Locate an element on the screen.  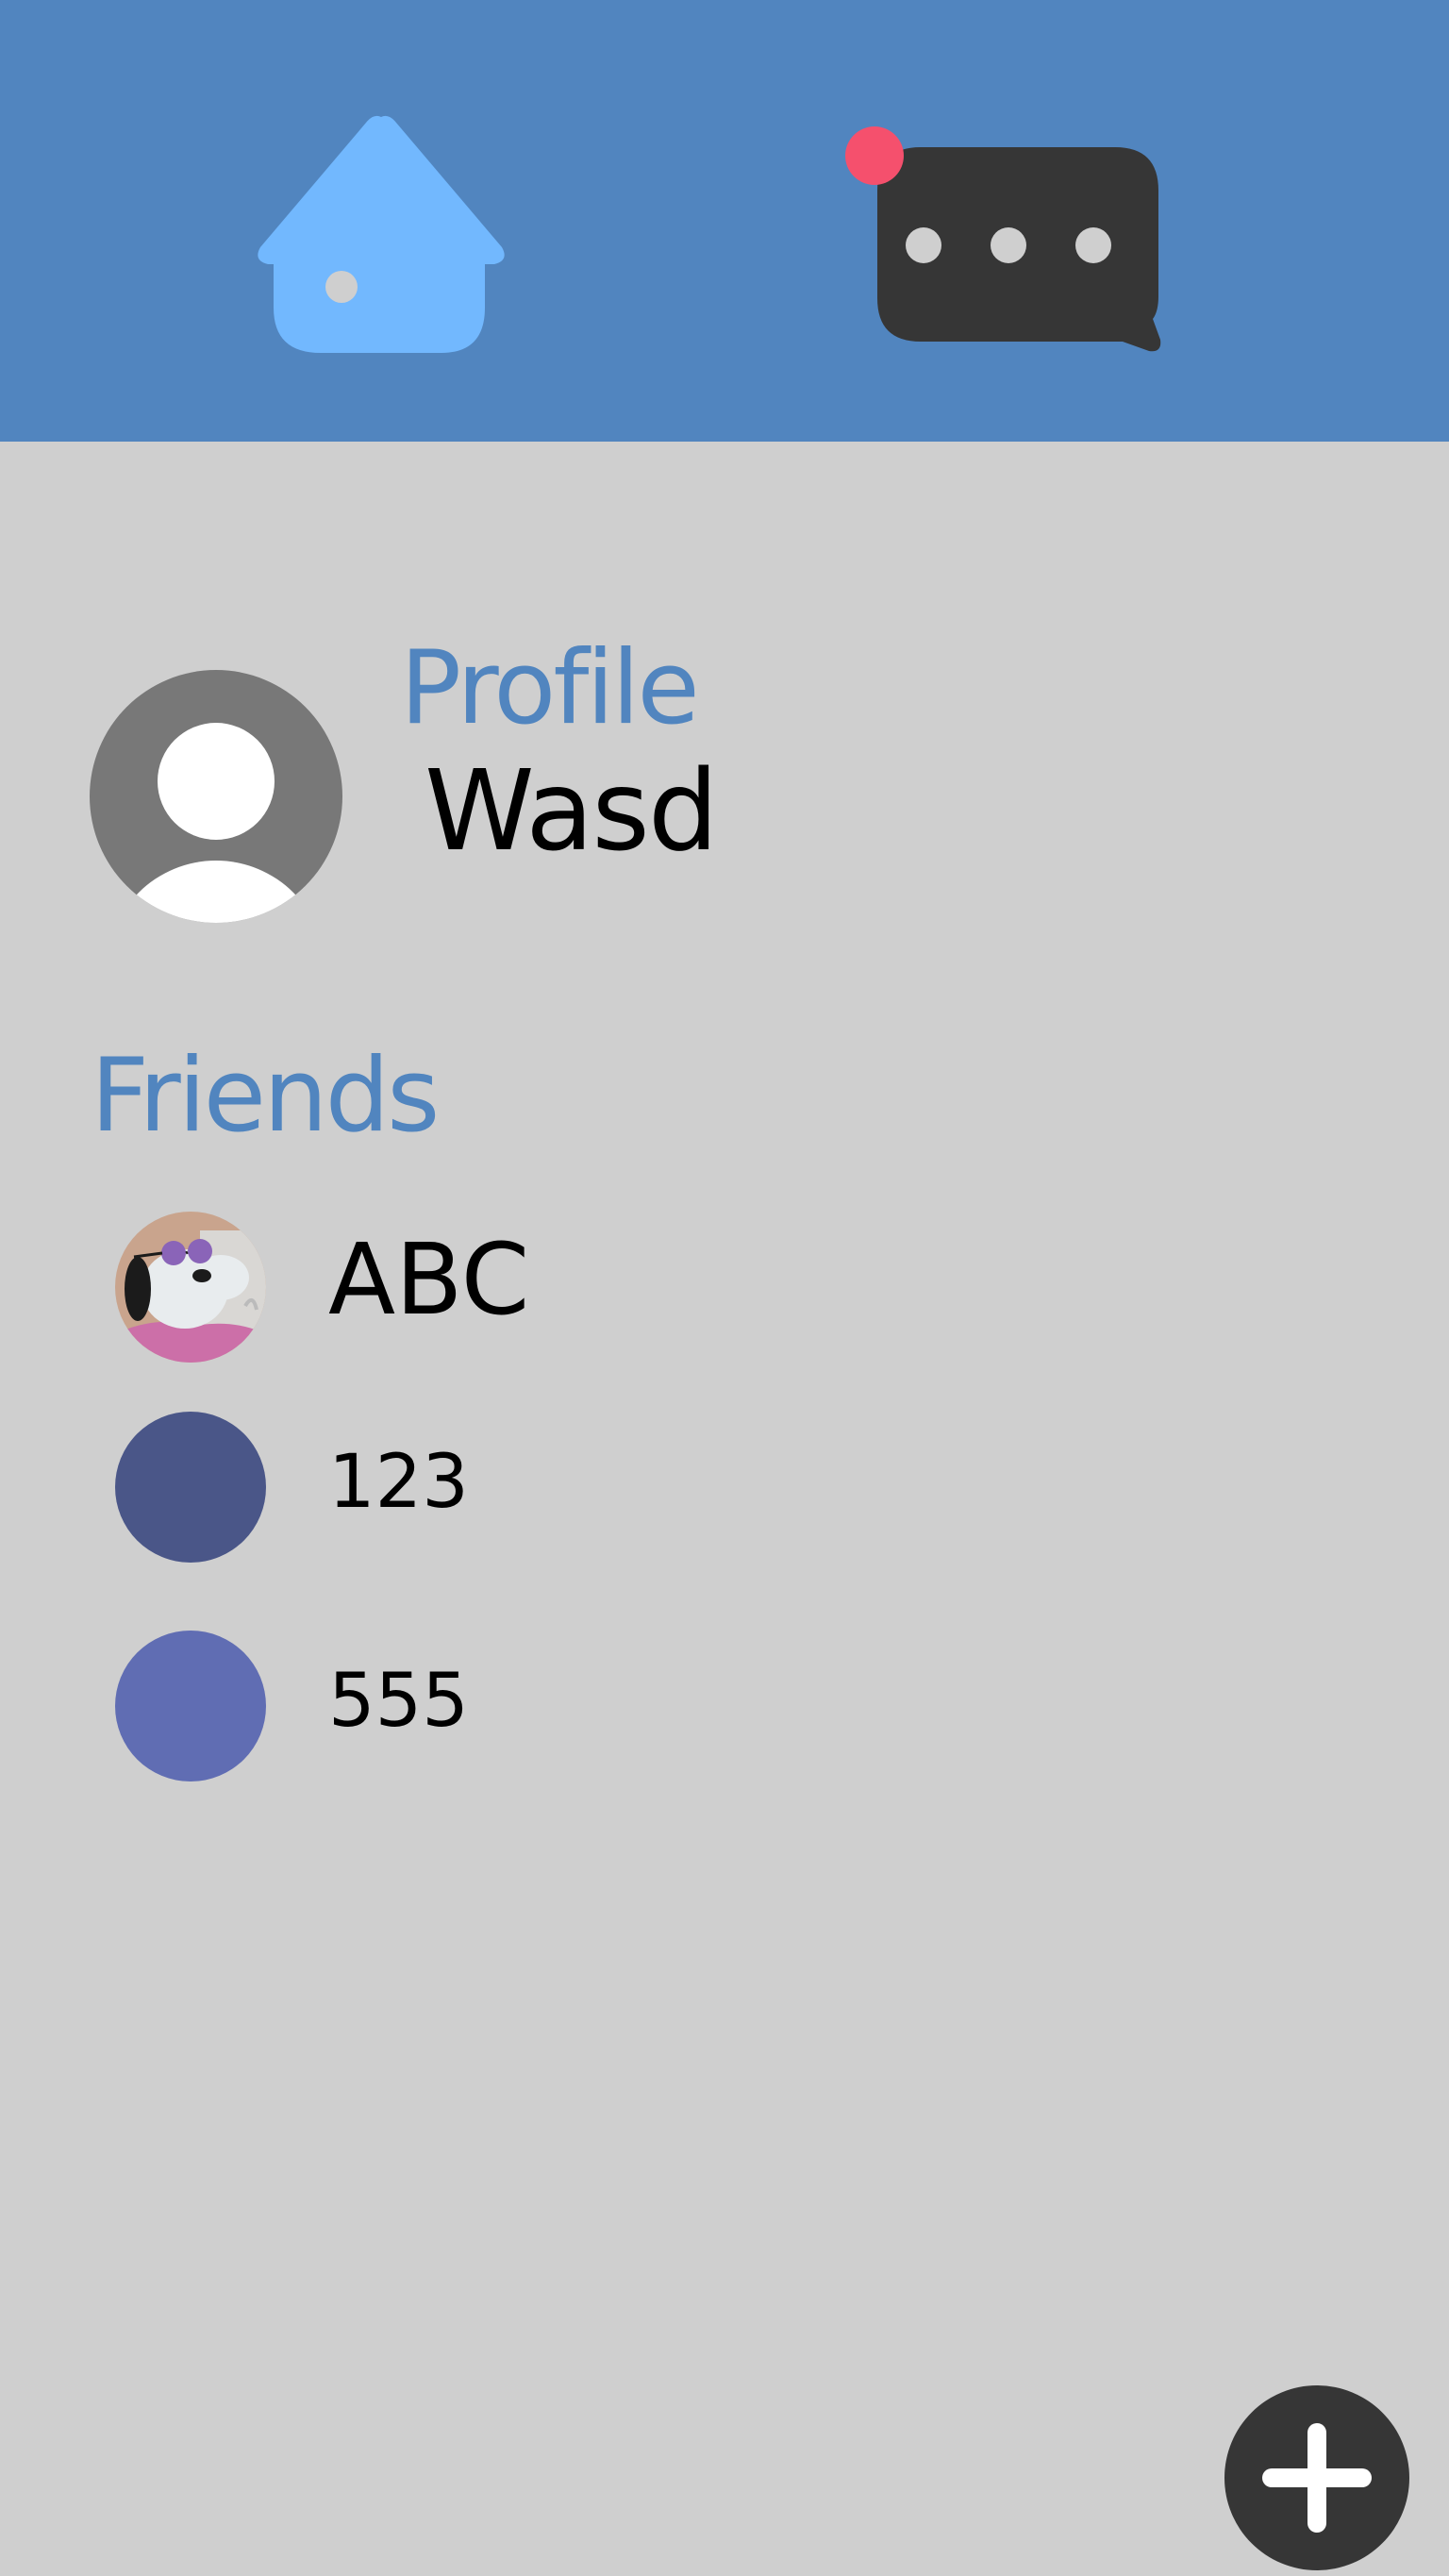
plus-icon is located at coordinates (1317, 2478).